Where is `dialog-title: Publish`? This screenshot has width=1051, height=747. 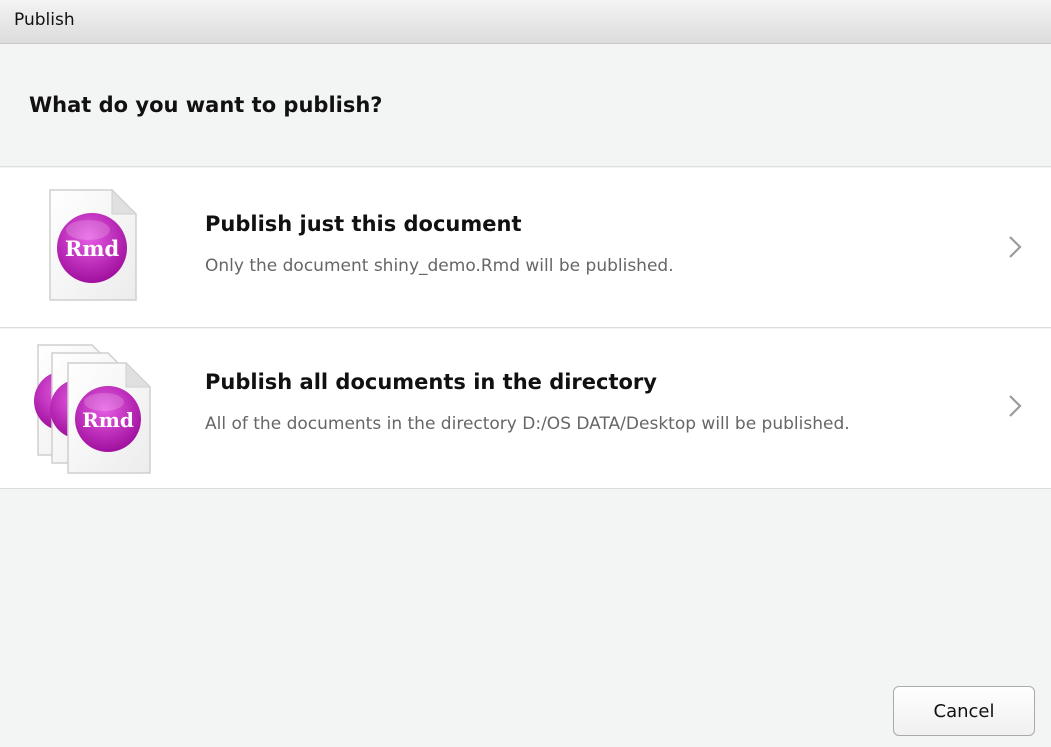
dialog-title: Publish is located at coordinates (44, 20).